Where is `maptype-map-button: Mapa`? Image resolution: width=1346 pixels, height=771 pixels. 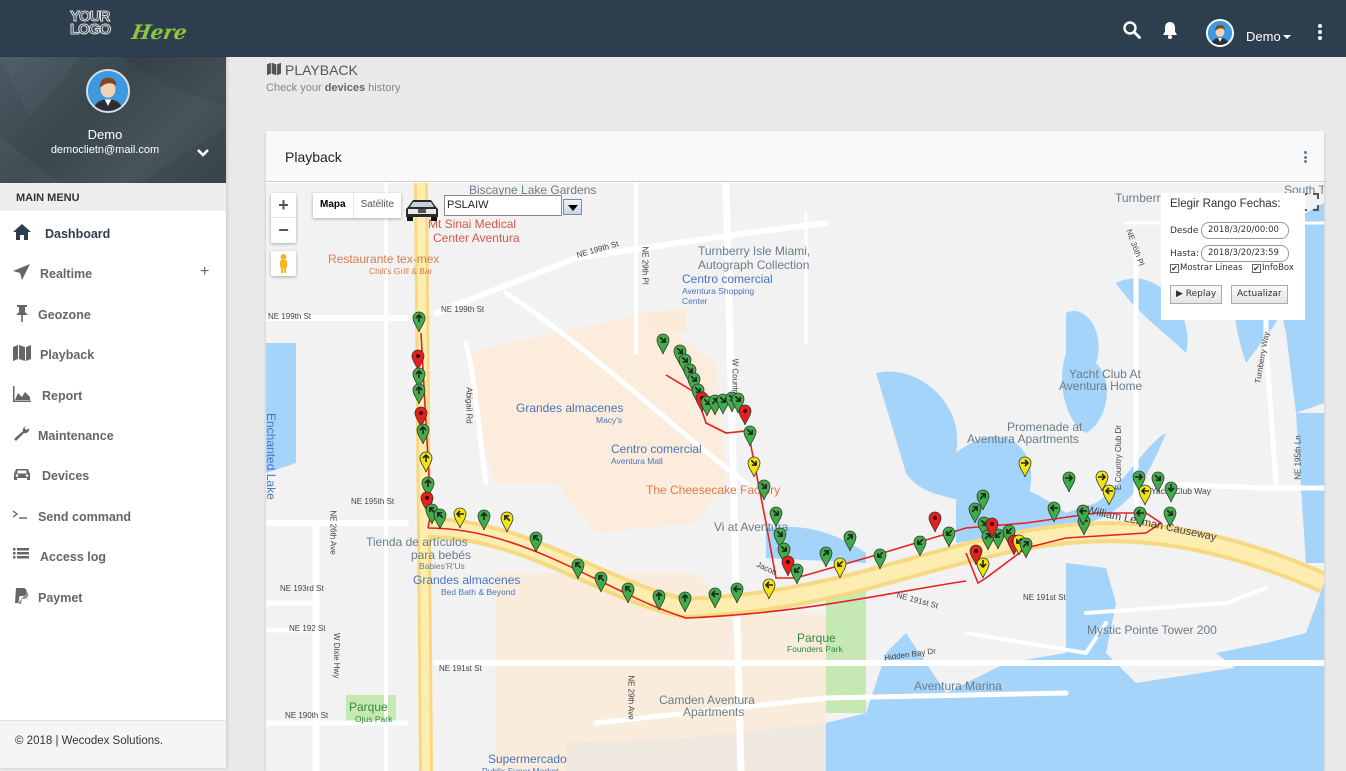
maptype-map-button: Mapa is located at coordinates (333, 205).